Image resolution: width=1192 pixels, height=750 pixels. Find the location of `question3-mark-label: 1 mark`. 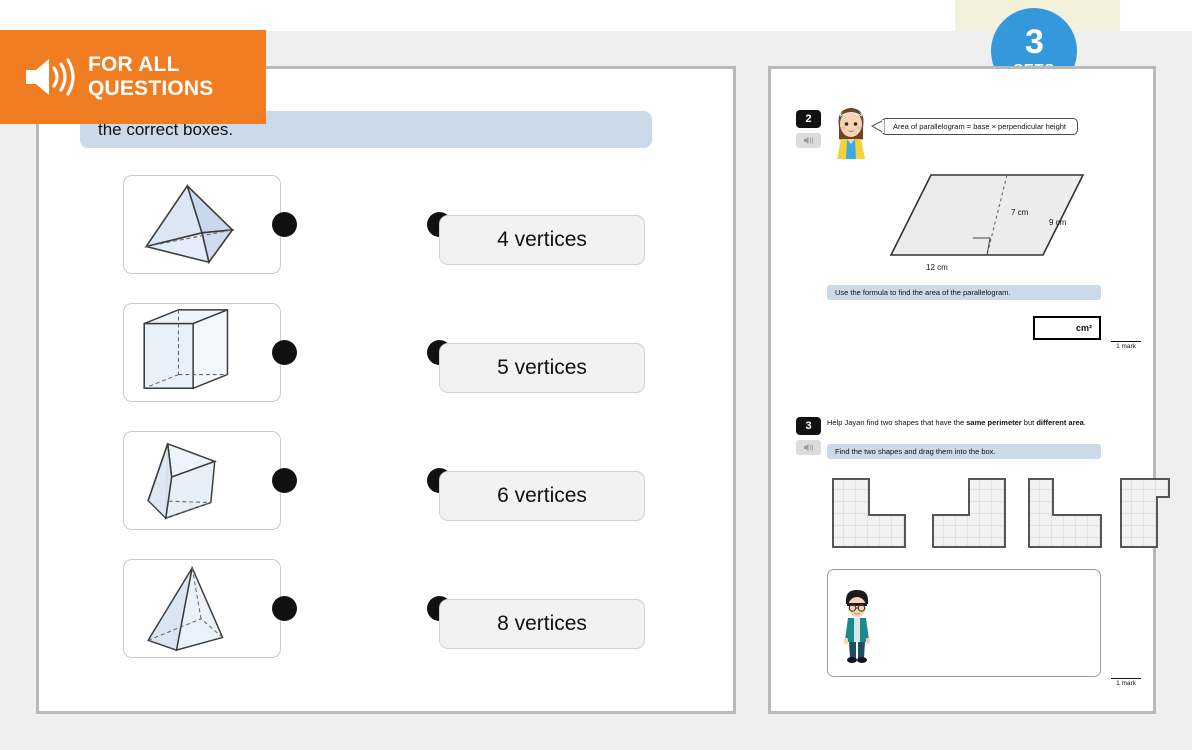

question3-mark-label: 1 mark is located at coordinates (1126, 682).